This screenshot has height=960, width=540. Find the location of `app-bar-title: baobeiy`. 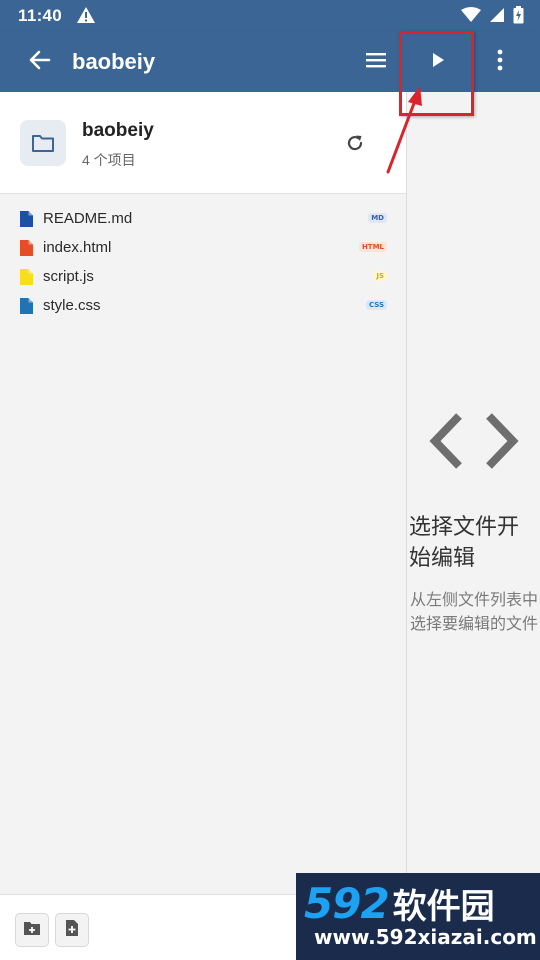

app-bar-title: baobeiy is located at coordinates (114, 61).